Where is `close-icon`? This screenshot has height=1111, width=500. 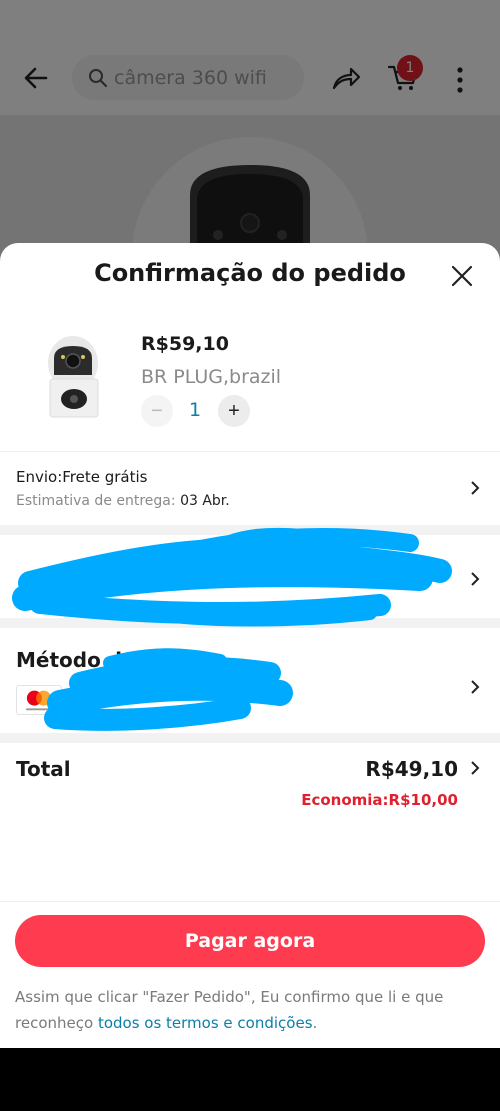
close-icon is located at coordinates (462, 276).